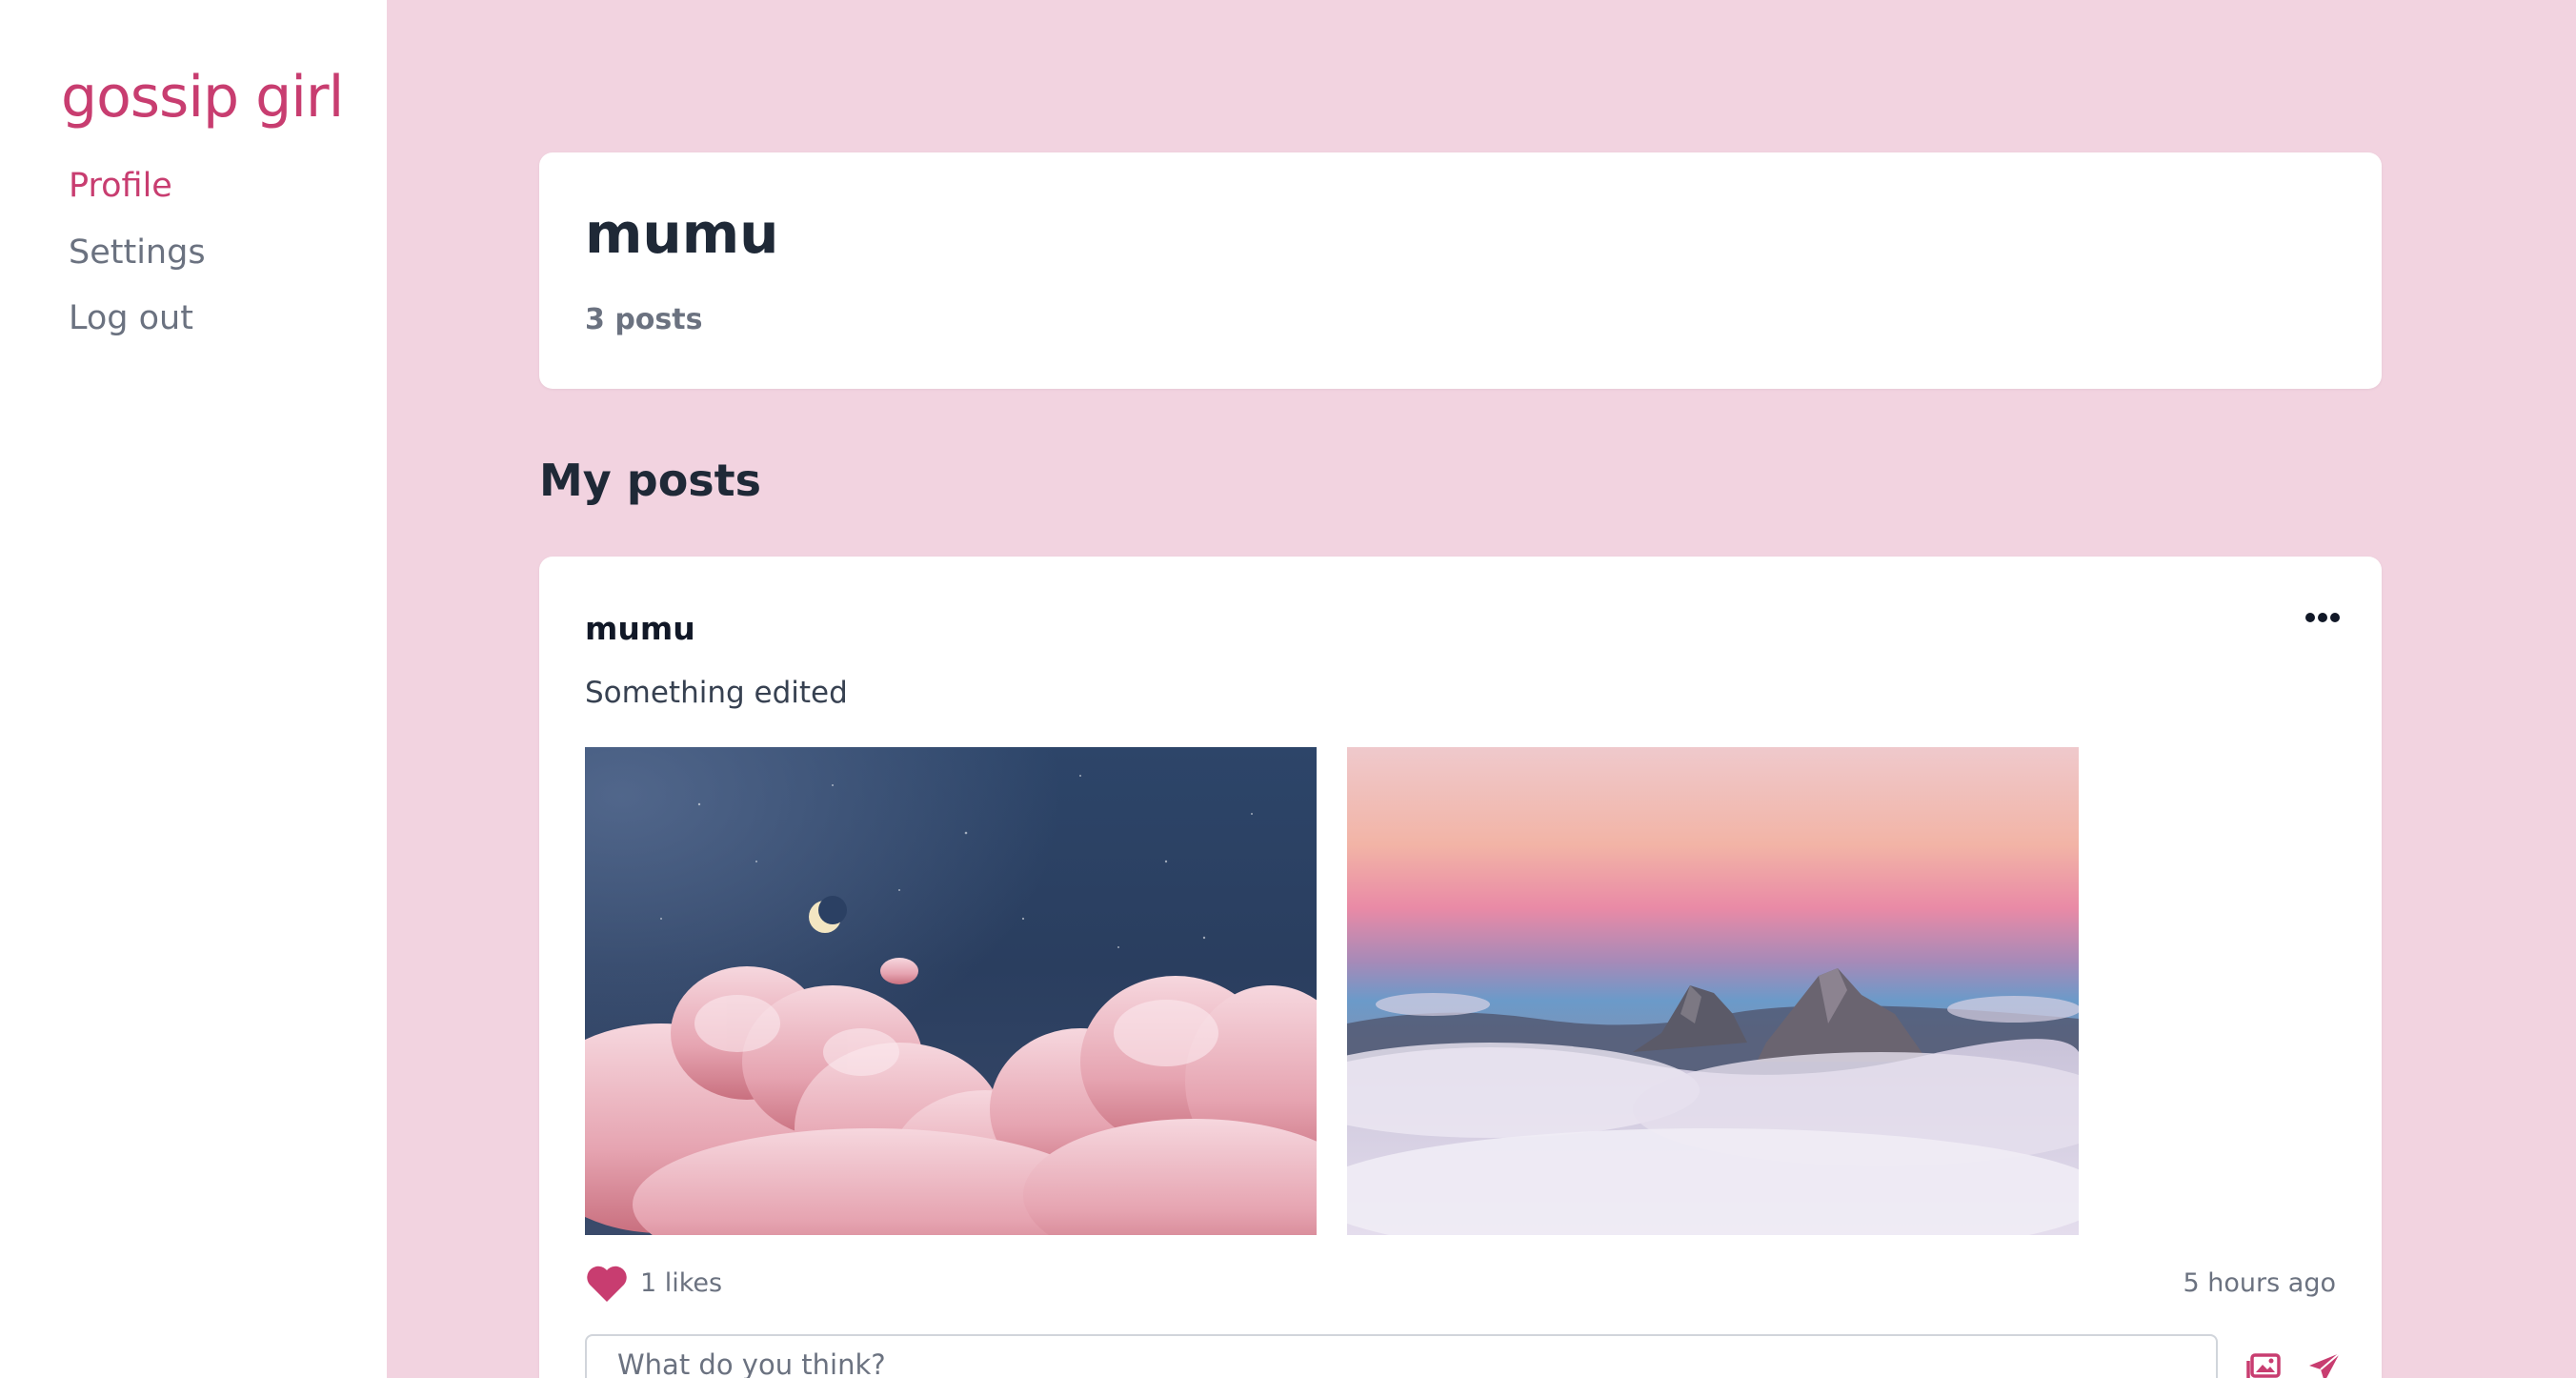 The image size is (2576, 1378). What do you see at coordinates (951, 991) in the screenshot?
I see `post-image-night-sky` at bounding box center [951, 991].